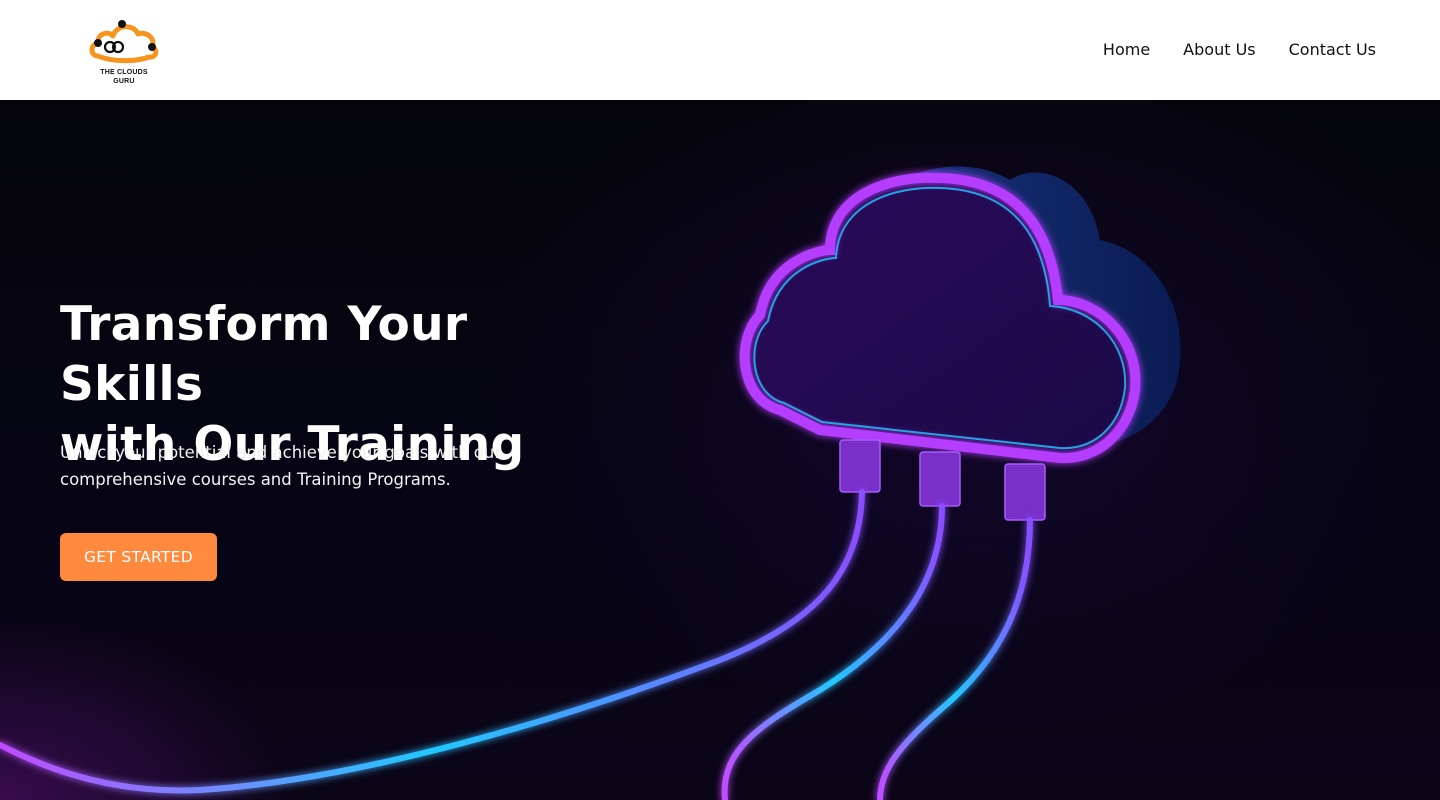 The width and height of the screenshot is (1440, 800). I want to click on main-nav: Home About Us Contact Us, so click(1239, 49).